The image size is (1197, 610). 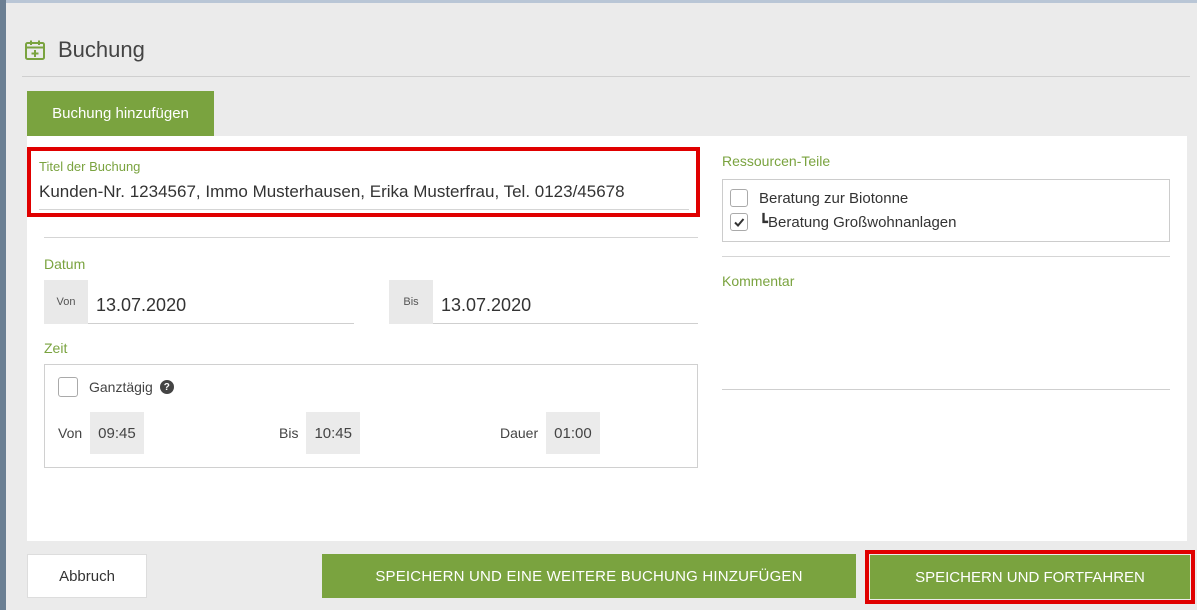 I want to click on time-to-label: Bis, so click(x=289, y=433).